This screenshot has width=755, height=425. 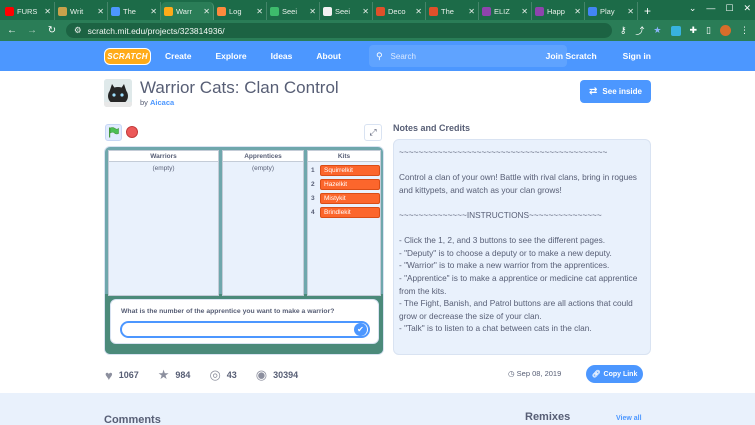 I want to click on menu-icon: ⋮, so click(x=744, y=30).